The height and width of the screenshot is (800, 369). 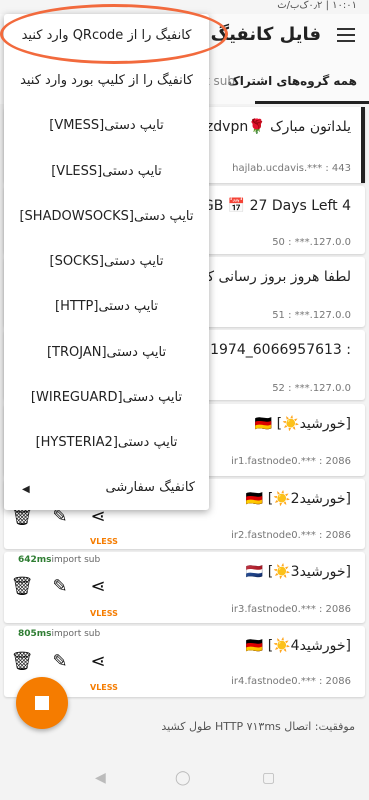 I want to click on system-nav-bar: ◀ ◯ ▢, so click(x=184, y=780).